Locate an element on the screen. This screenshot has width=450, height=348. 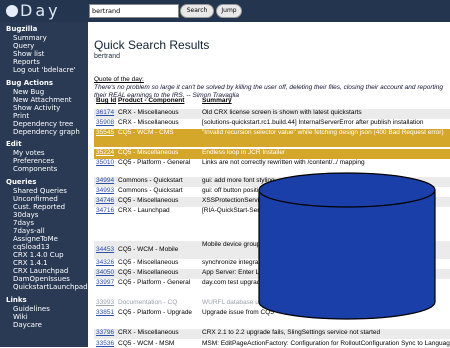
search-button: Search is located at coordinates (197, 11).